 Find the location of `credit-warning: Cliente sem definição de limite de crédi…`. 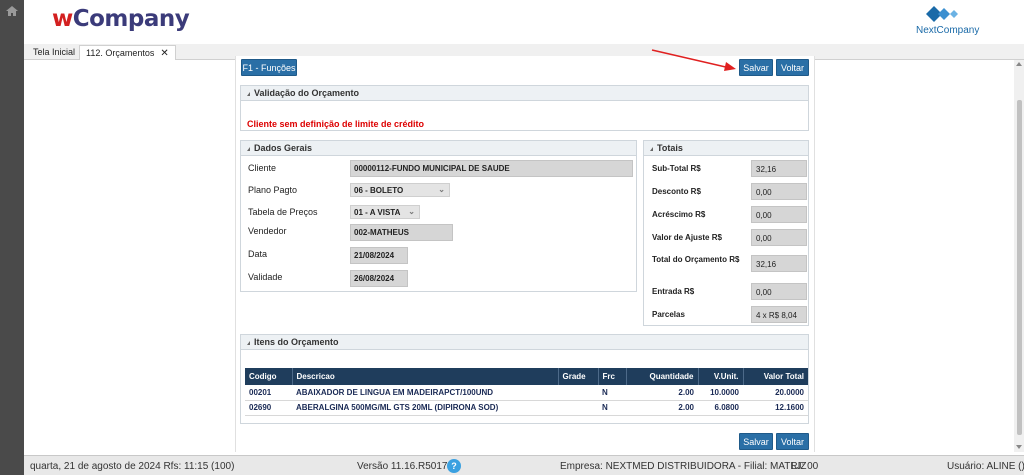

credit-warning: Cliente sem definição de limite de crédi… is located at coordinates (336, 124).